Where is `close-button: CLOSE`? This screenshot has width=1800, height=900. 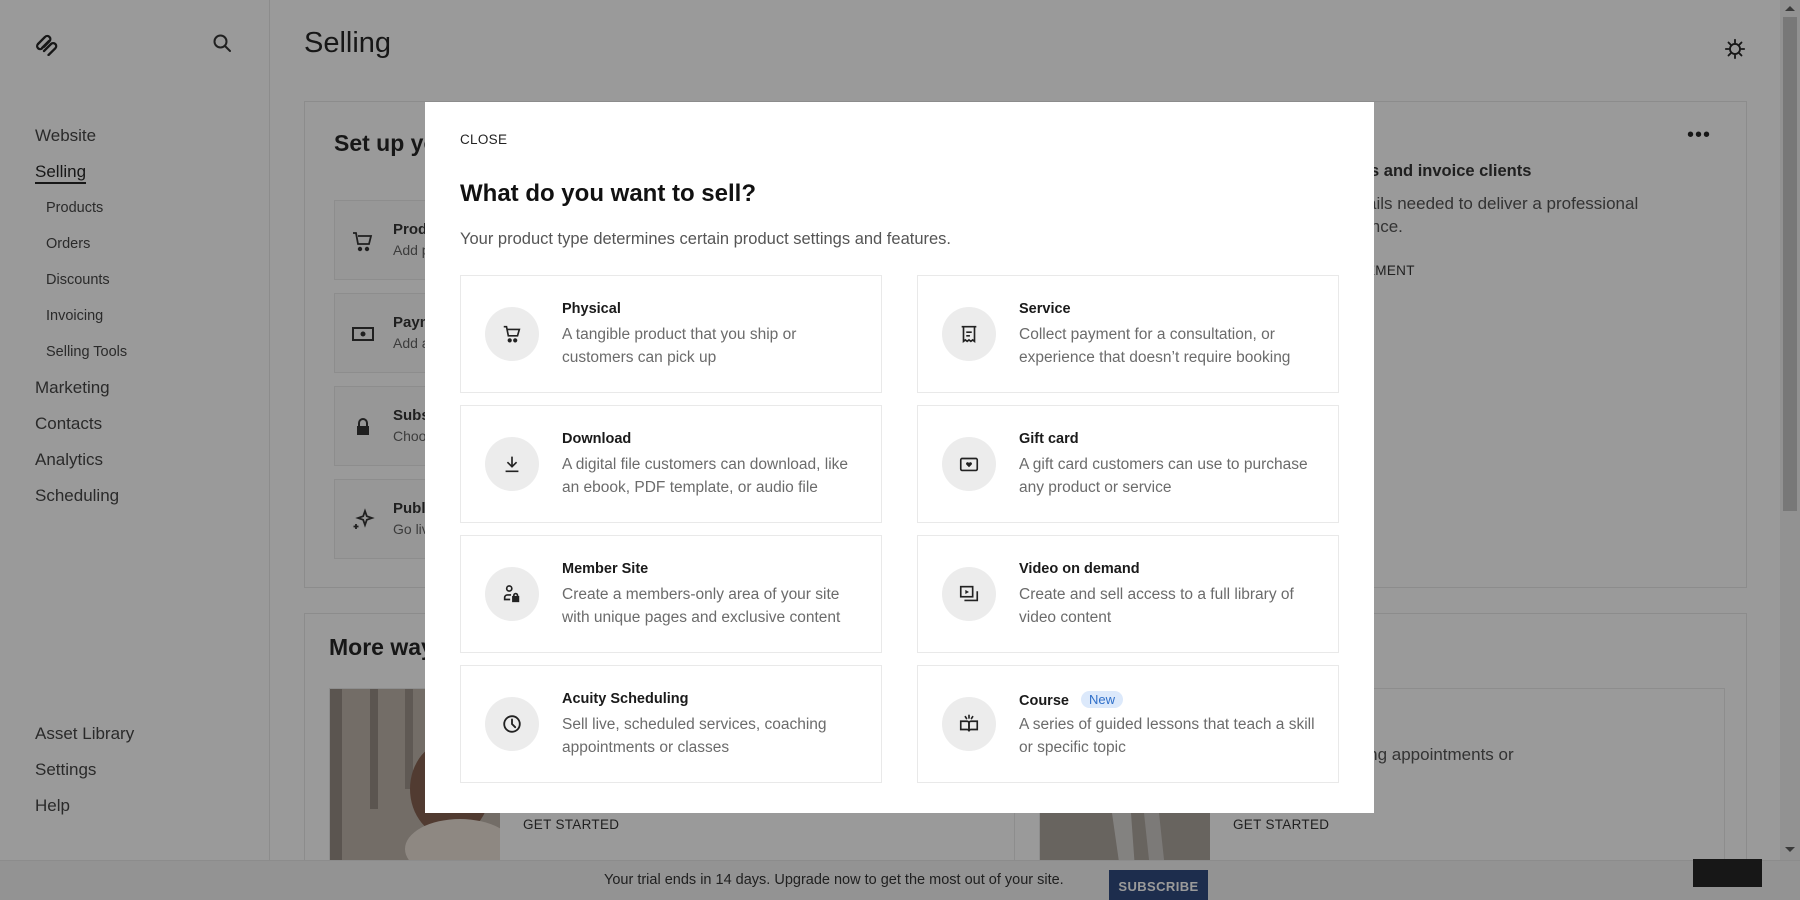
close-button: CLOSE is located at coordinates (483, 139).